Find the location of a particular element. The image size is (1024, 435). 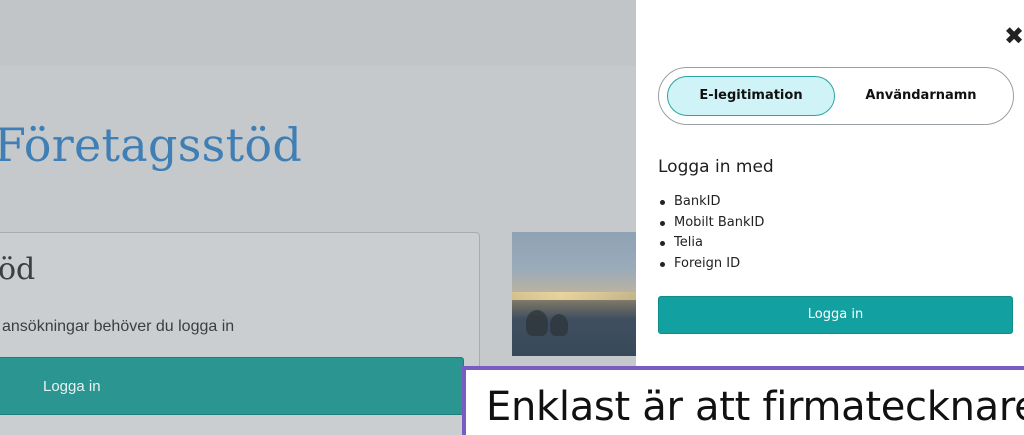

login-method-tabs: E-legitimation Användarnamn is located at coordinates (836, 96).